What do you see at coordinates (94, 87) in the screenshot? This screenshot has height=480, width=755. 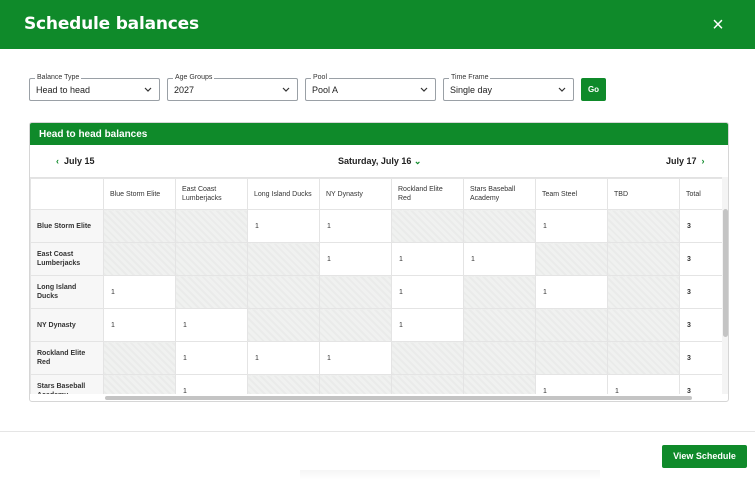 I see `balance-type-select: Balance Type Head to head` at bounding box center [94, 87].